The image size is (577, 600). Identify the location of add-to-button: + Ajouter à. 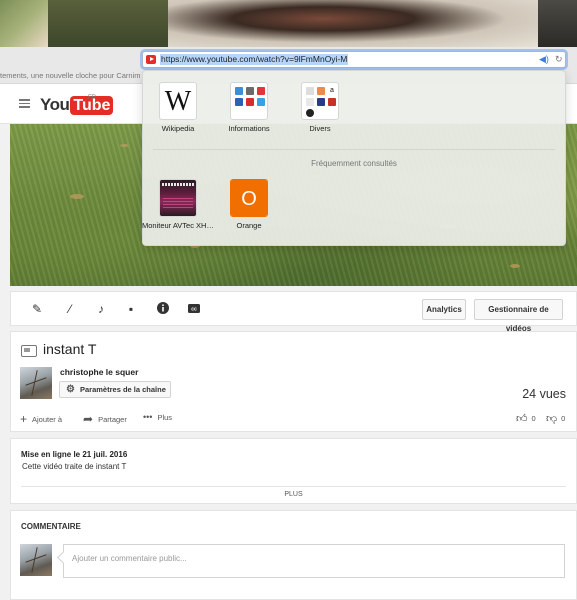
(41, 419).